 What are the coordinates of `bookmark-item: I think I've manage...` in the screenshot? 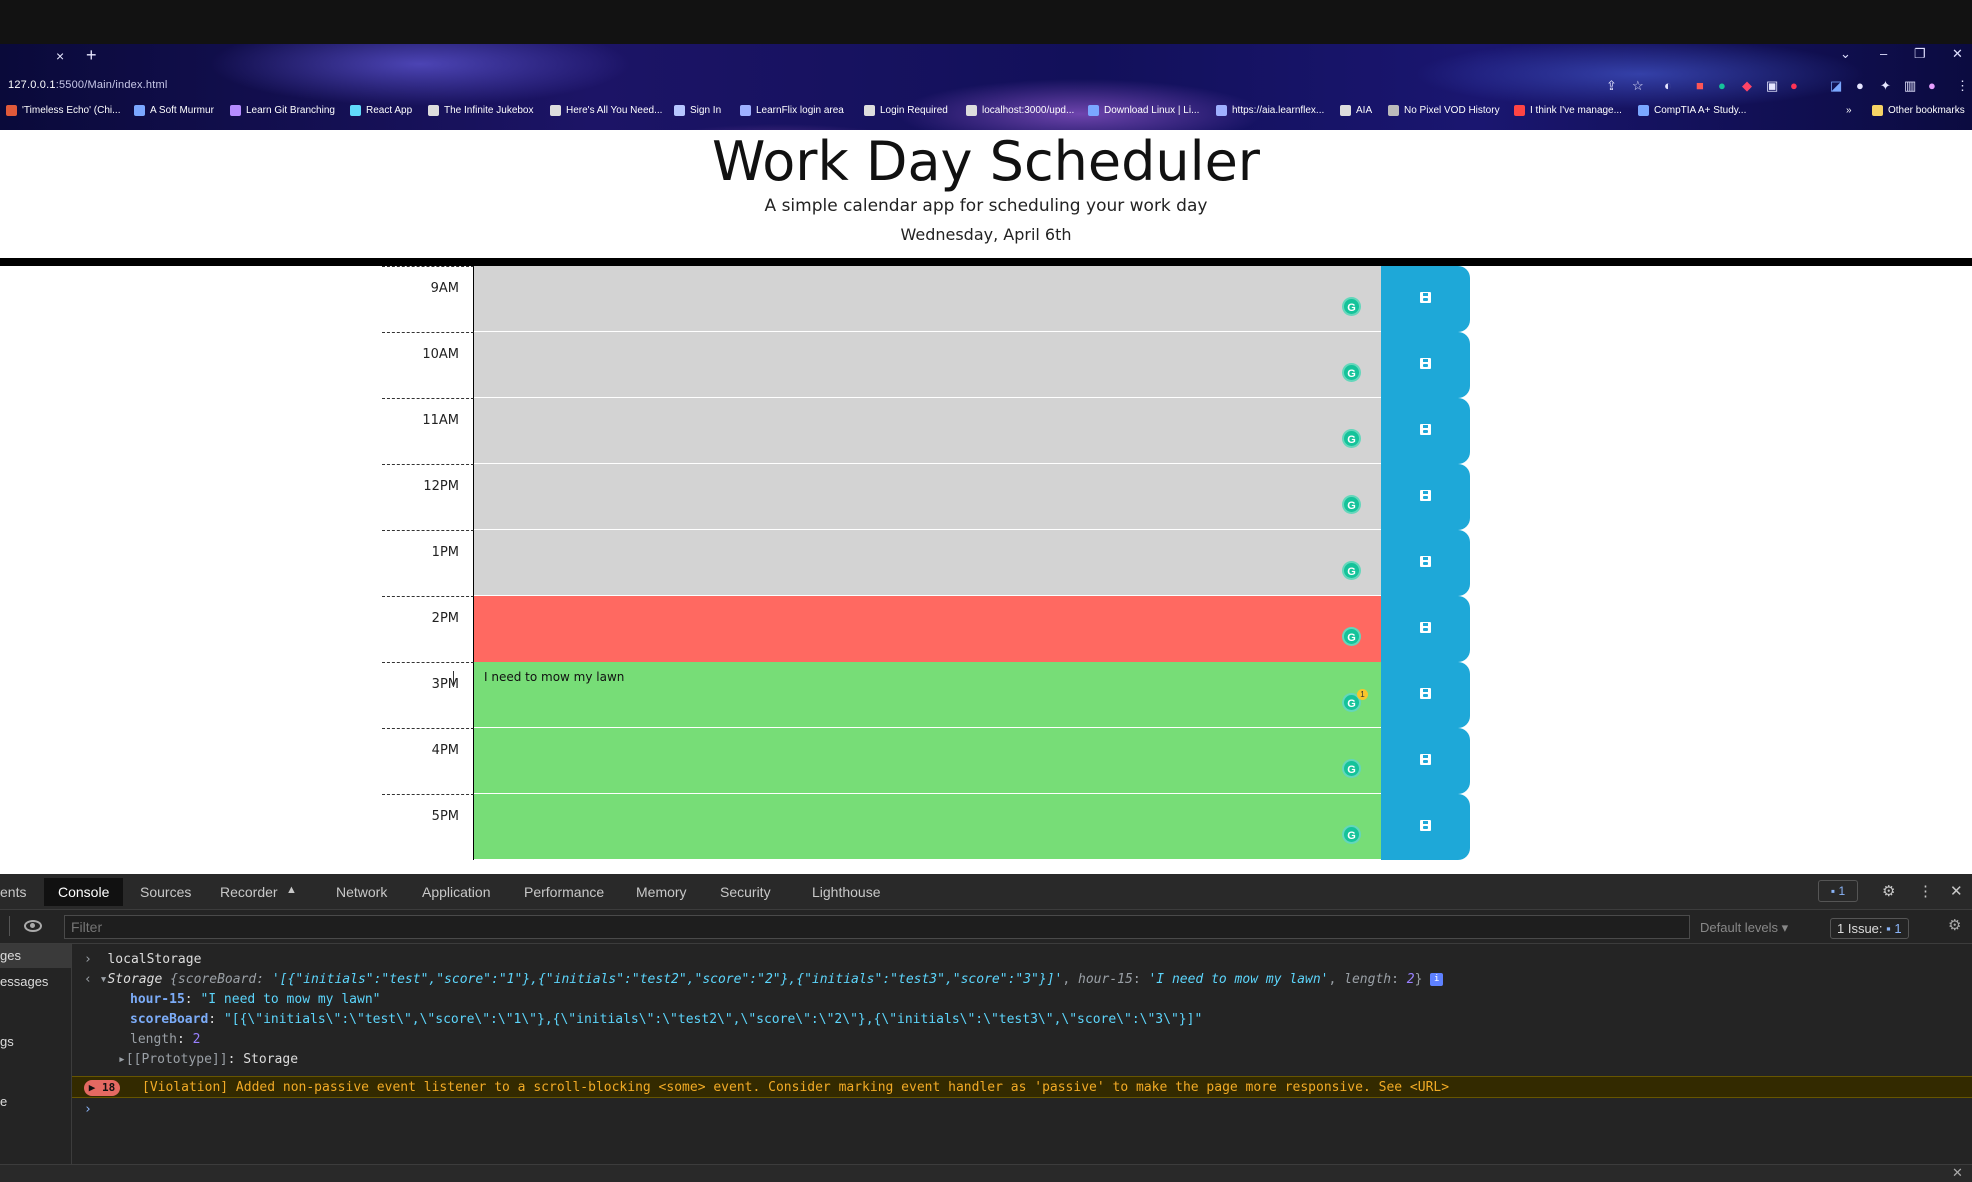 It's located at (1568, 110).